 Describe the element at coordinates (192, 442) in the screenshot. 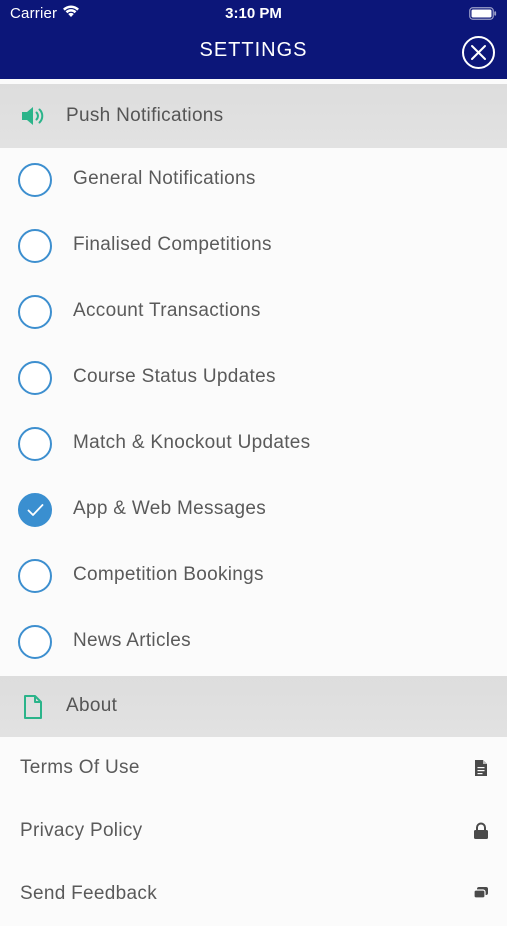

I see `toggle-label: Match & Knockout Updates` at that location.